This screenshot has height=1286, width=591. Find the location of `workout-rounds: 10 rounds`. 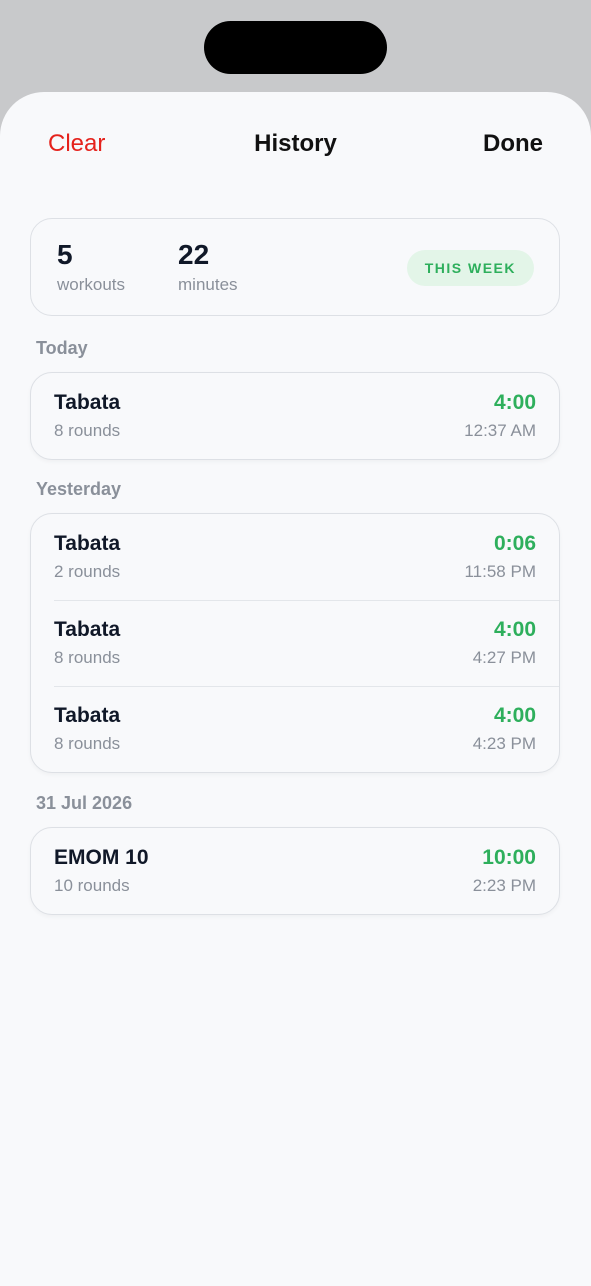

workout-rounds: 10 rounds is located at coordinates (92, 885).